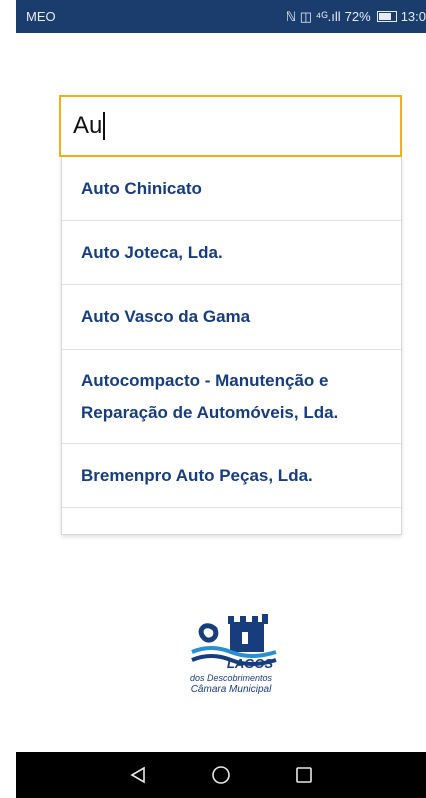  What do you see at coordinates (250, 663) in the screenshot?
I see `logo-name: LAGOS` at bounding box center [250, 663].